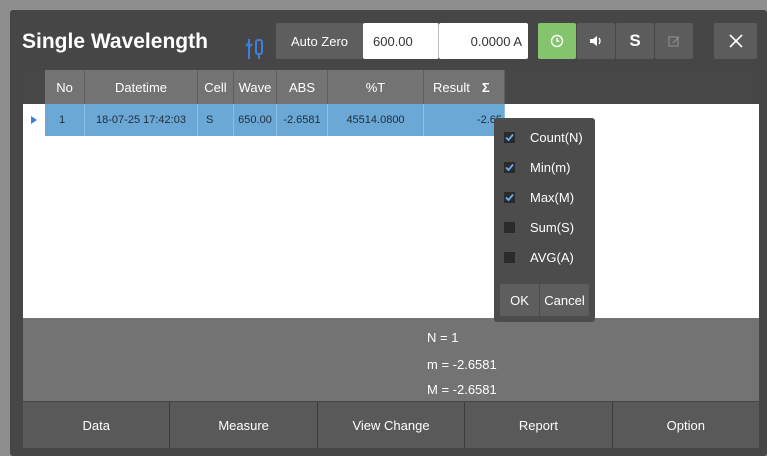 The height and width of the screenshot is (456, 767). I want to click on table-header: No Datetime Cell Wave ABS %T Result Σ, so click(391, 87).